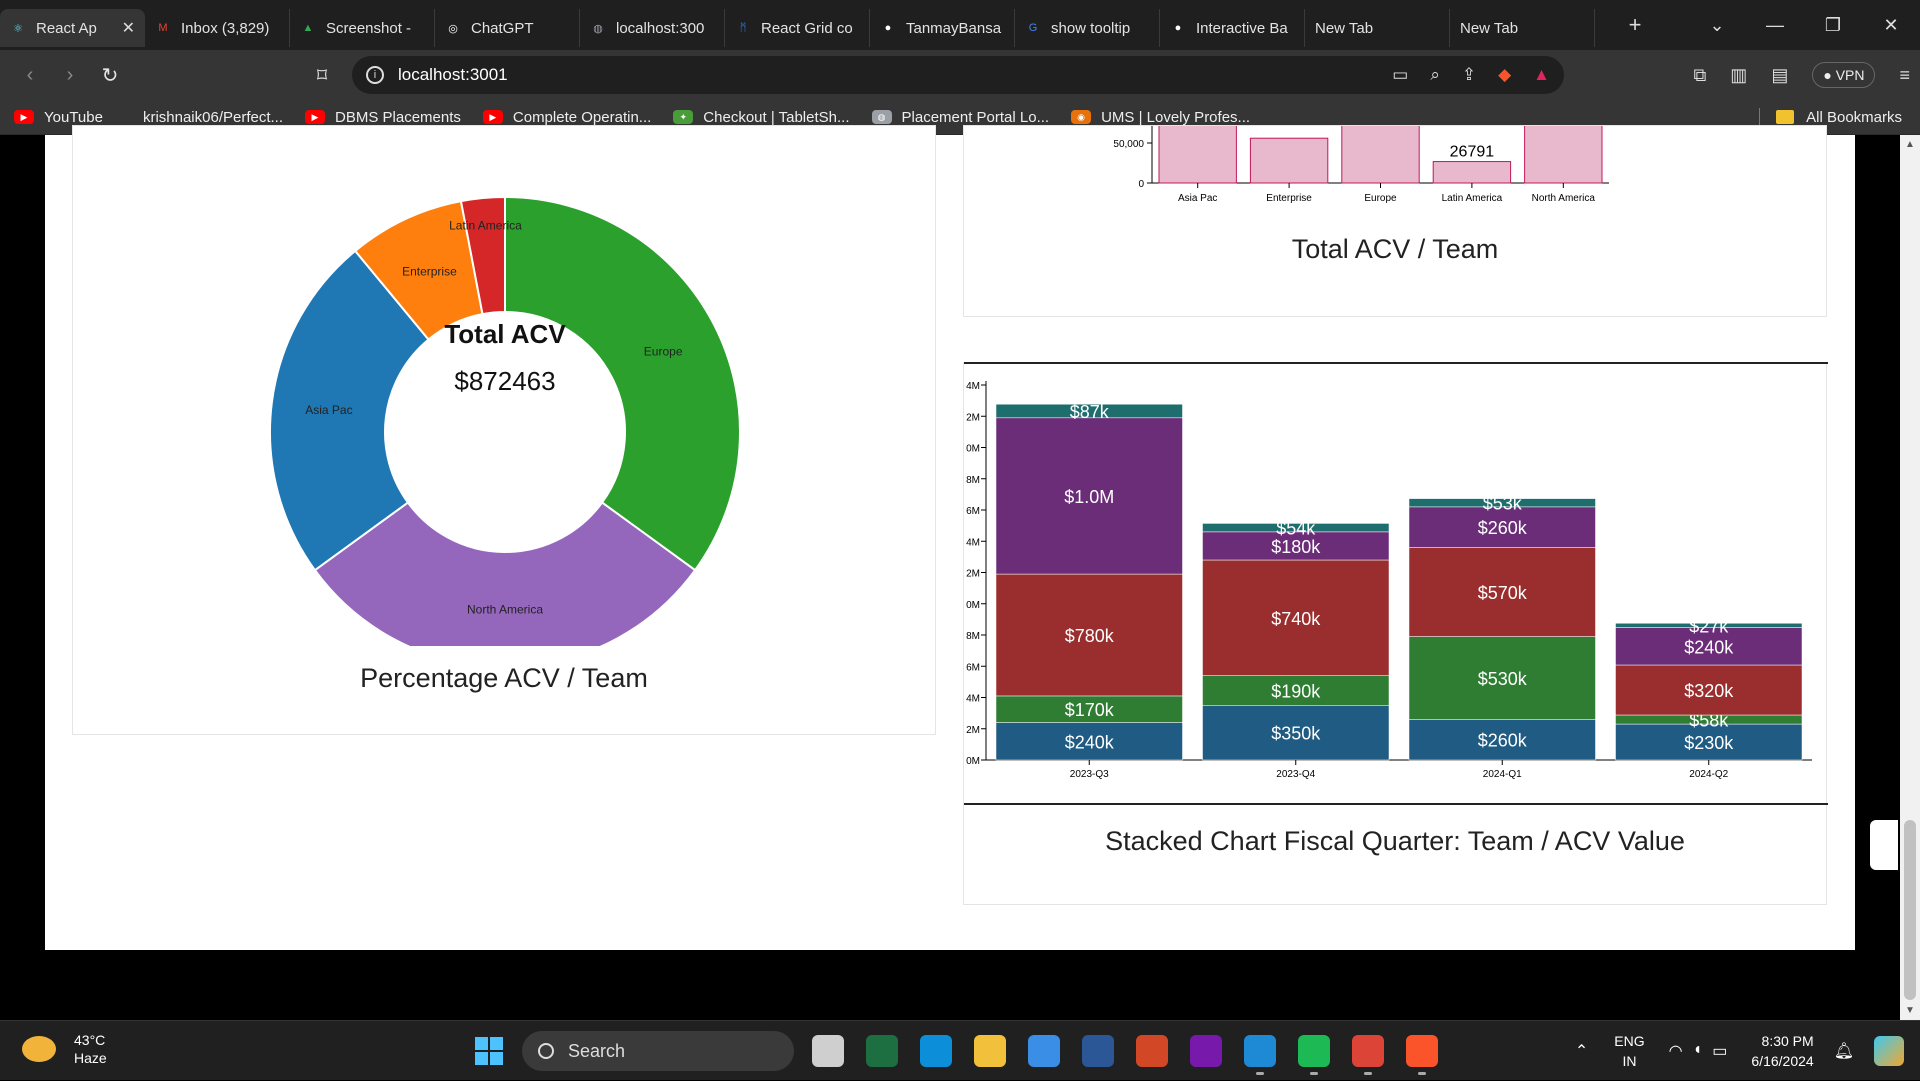  I want to click on close-window-button: ✕, so click(1891, 25).